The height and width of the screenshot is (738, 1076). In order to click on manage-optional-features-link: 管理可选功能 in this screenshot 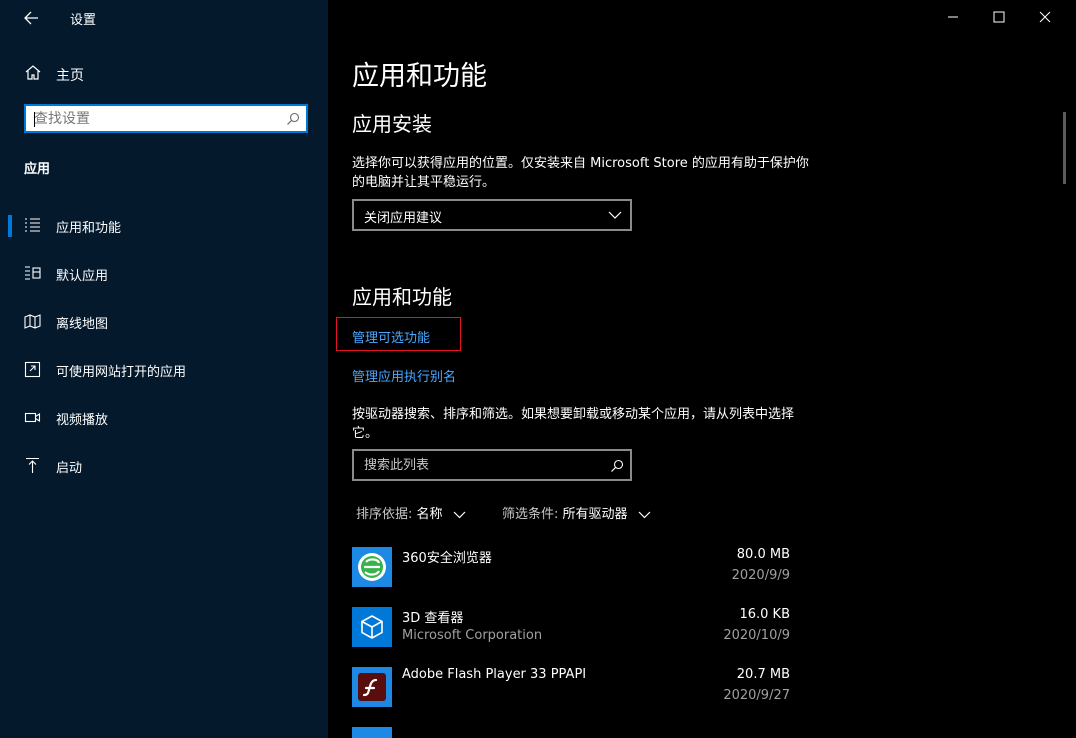, I will do `click(398, 334)`.